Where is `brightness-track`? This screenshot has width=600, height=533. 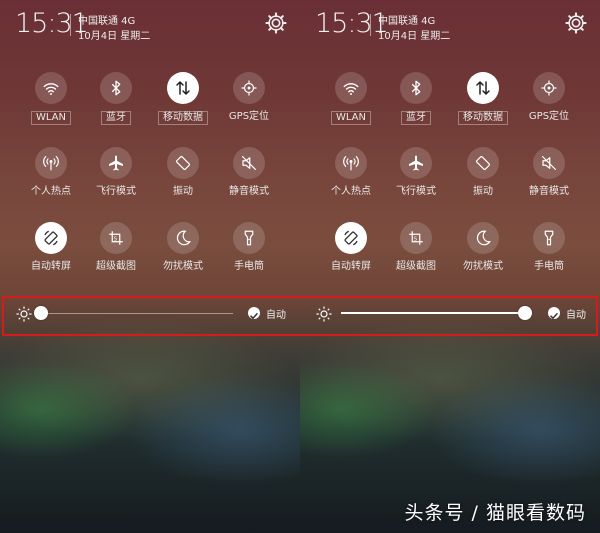
brightness-track is located at coordinates (137, 313).